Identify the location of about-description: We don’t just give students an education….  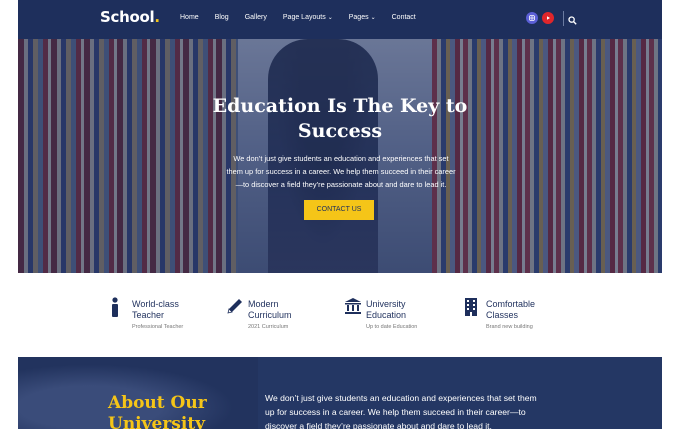
(425, 410).